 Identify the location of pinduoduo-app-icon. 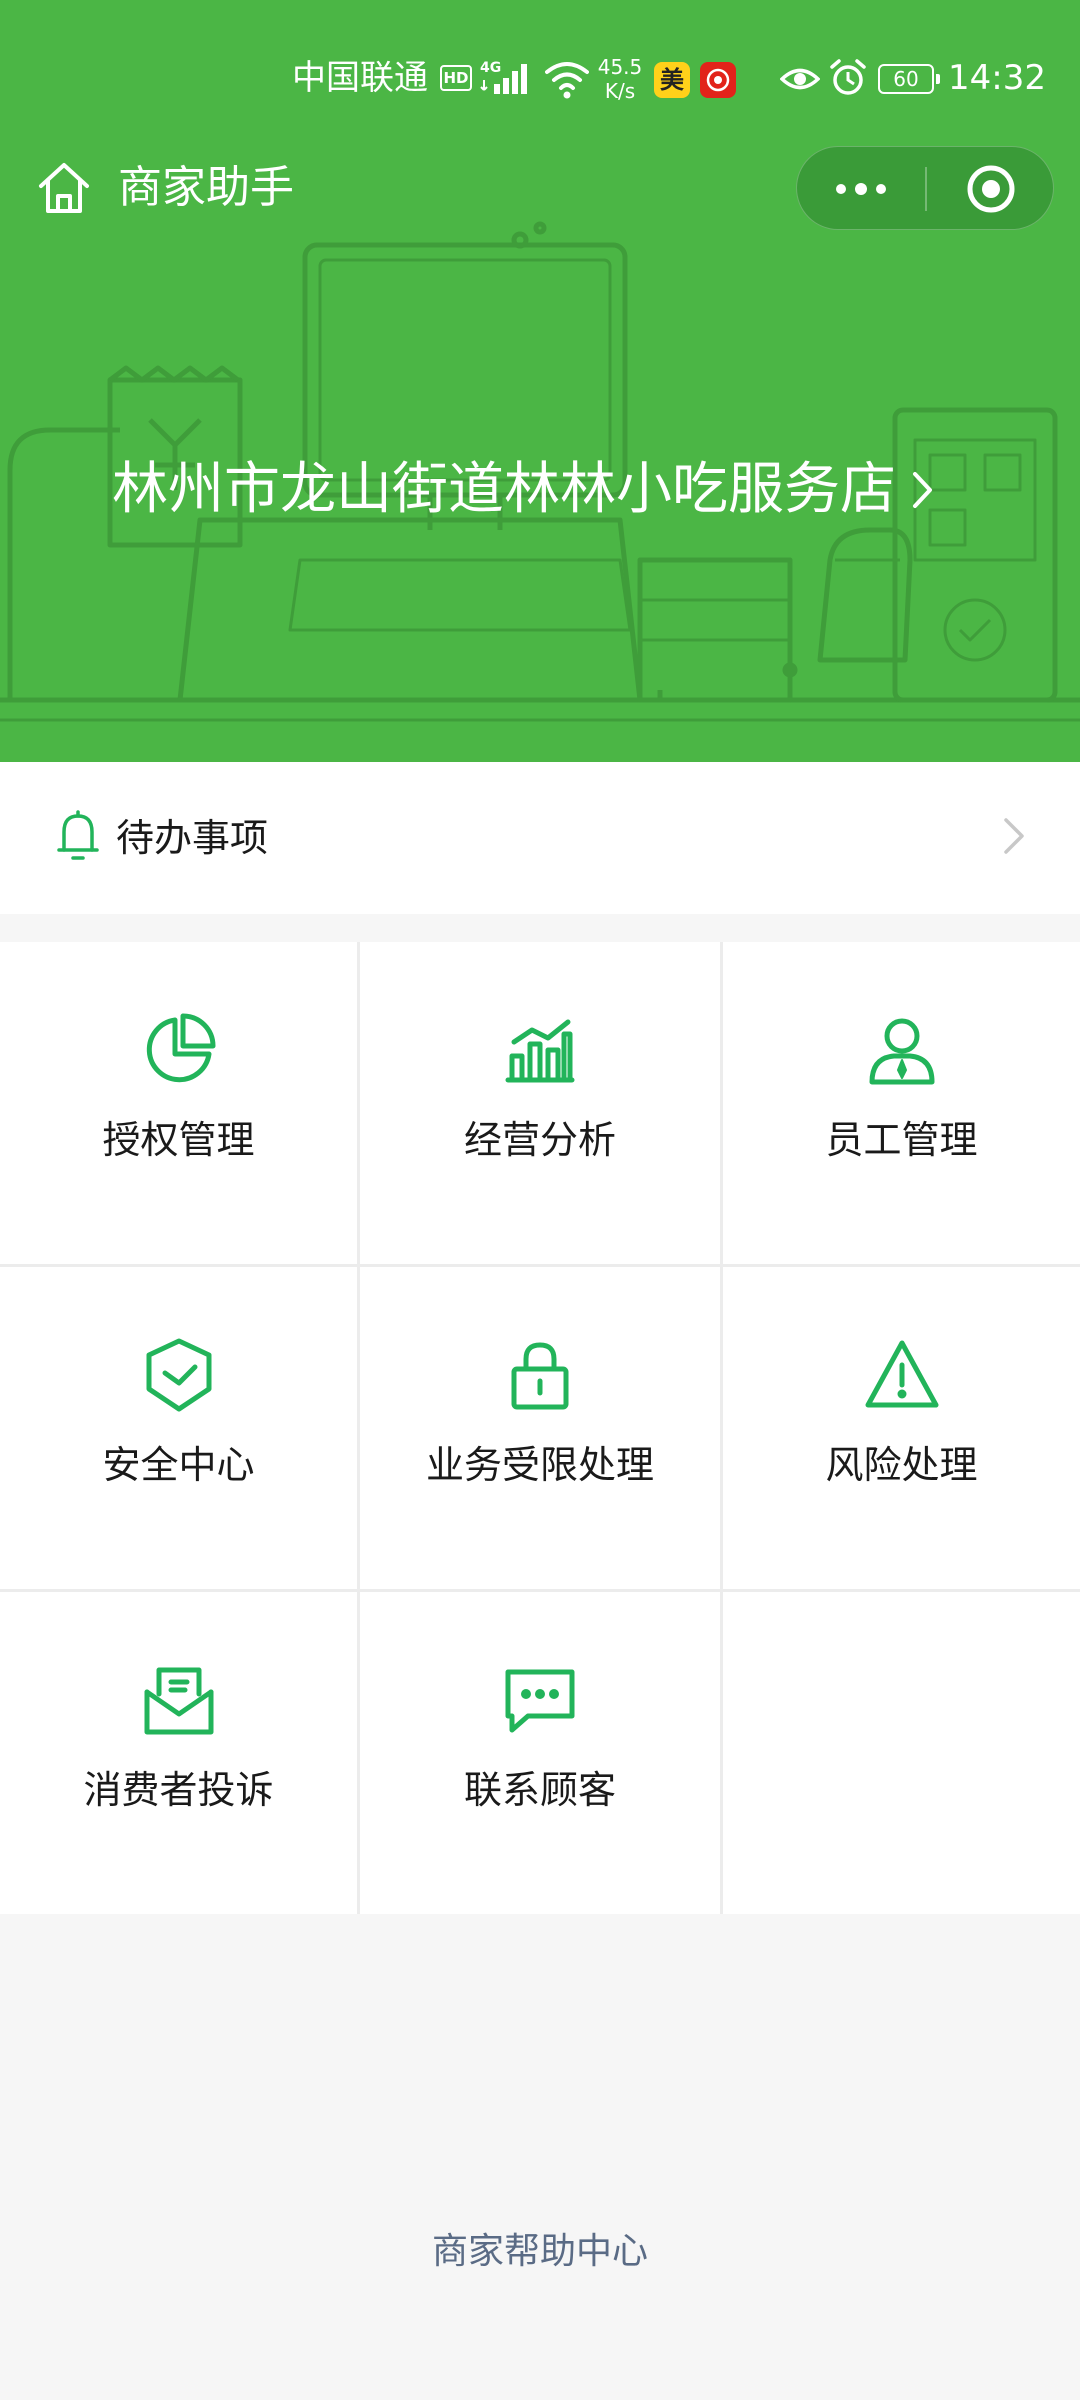
(718, 80).